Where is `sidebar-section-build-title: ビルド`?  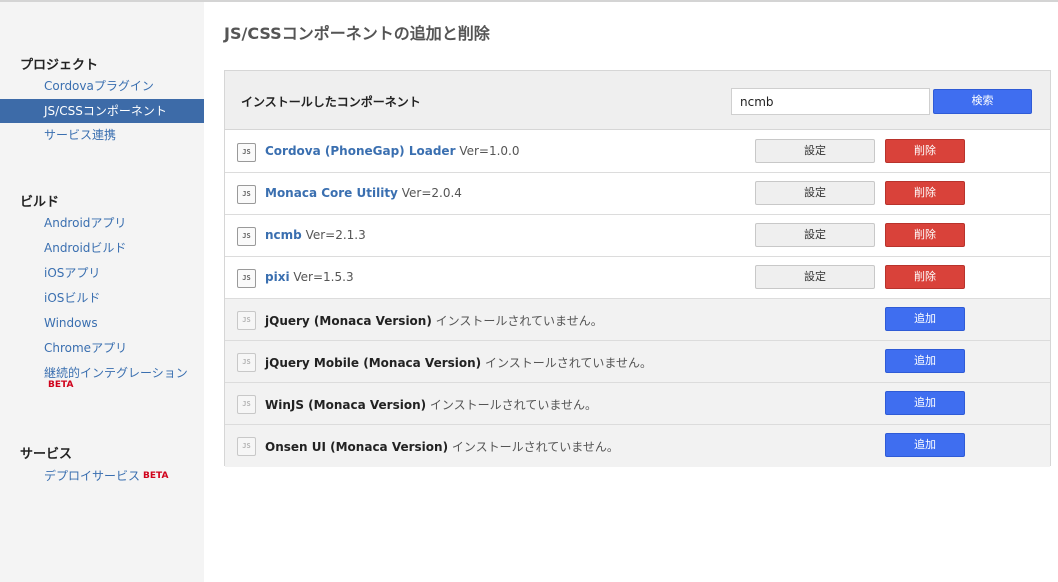 sidebar-section-build-title: ビルド is located at coordinates (40, 202).